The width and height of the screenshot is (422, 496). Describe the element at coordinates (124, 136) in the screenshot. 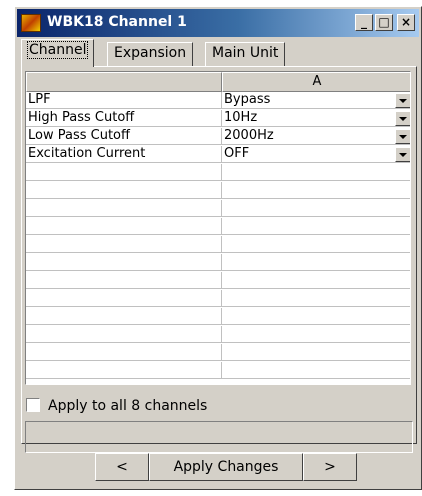

I see `row-name: Low Pass Cutoff` at that location.